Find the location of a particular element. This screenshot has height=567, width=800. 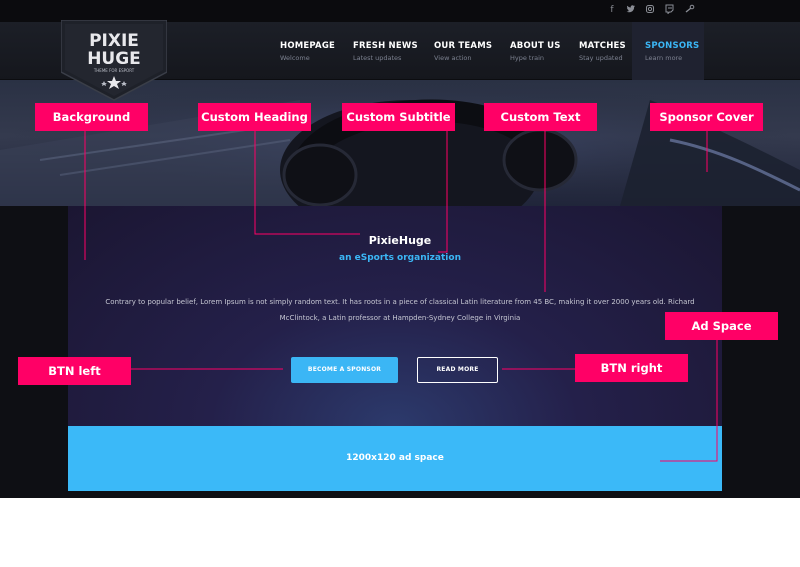

twitch-icon is located at coordinates (669, 10).